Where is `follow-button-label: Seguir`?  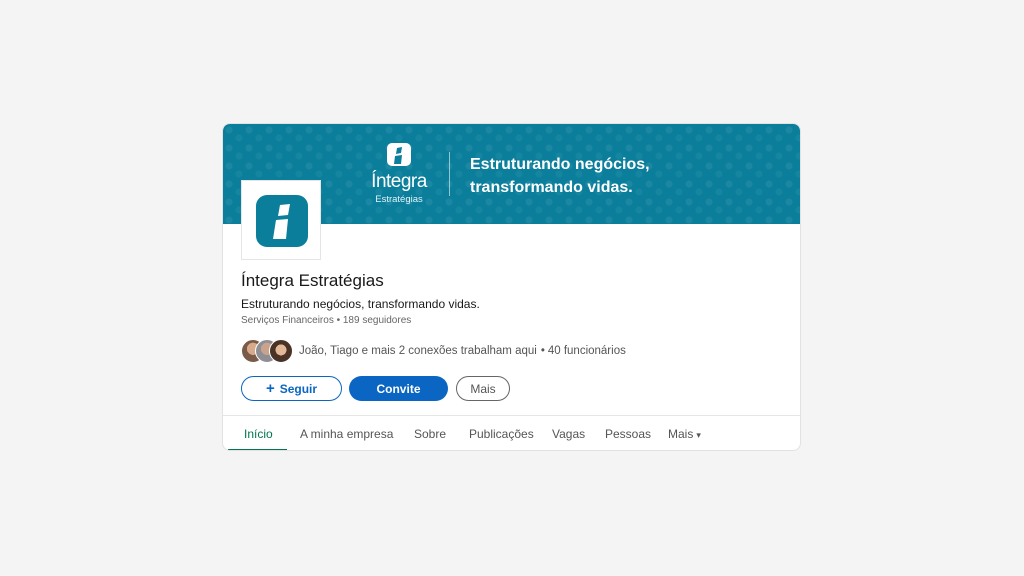 follow-button-label: Seguir is located at coordinates (298, 388).